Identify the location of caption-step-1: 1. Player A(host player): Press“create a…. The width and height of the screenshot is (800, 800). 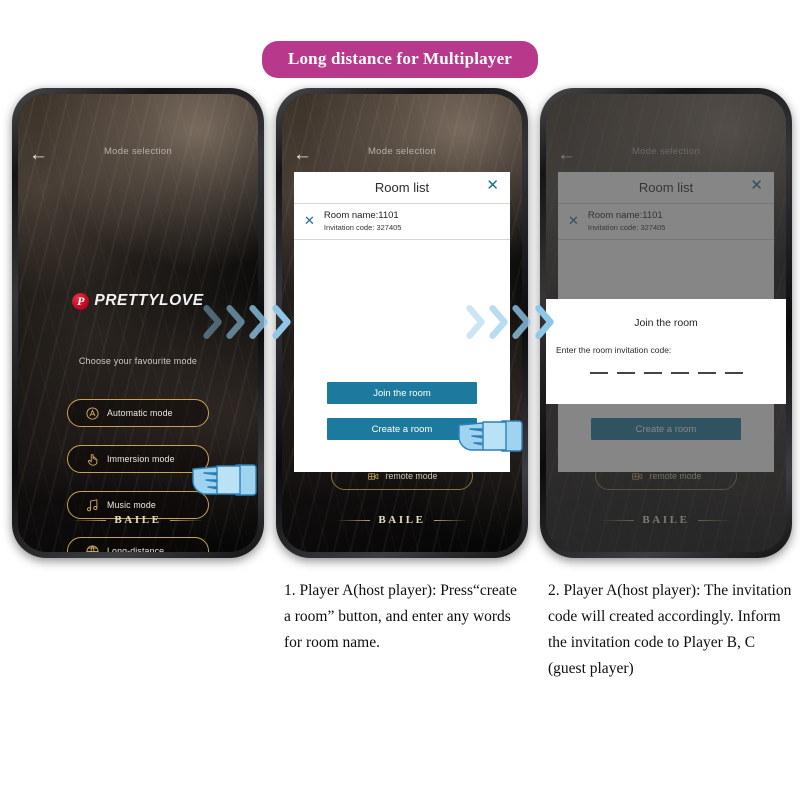
(400, 616).